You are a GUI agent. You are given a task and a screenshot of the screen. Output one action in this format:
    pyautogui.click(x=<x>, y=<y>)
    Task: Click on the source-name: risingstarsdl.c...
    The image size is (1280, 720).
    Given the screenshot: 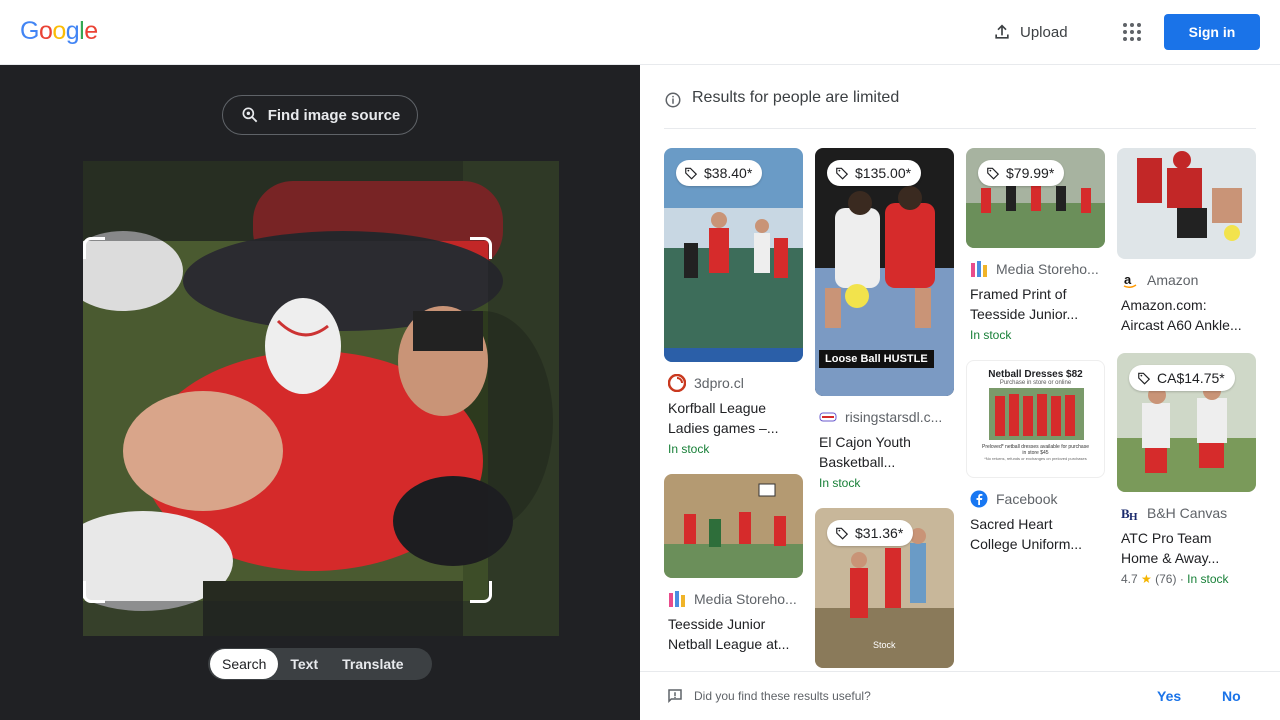 What is the action you would take?
    pyautogui.click(x=894, y=417)
    